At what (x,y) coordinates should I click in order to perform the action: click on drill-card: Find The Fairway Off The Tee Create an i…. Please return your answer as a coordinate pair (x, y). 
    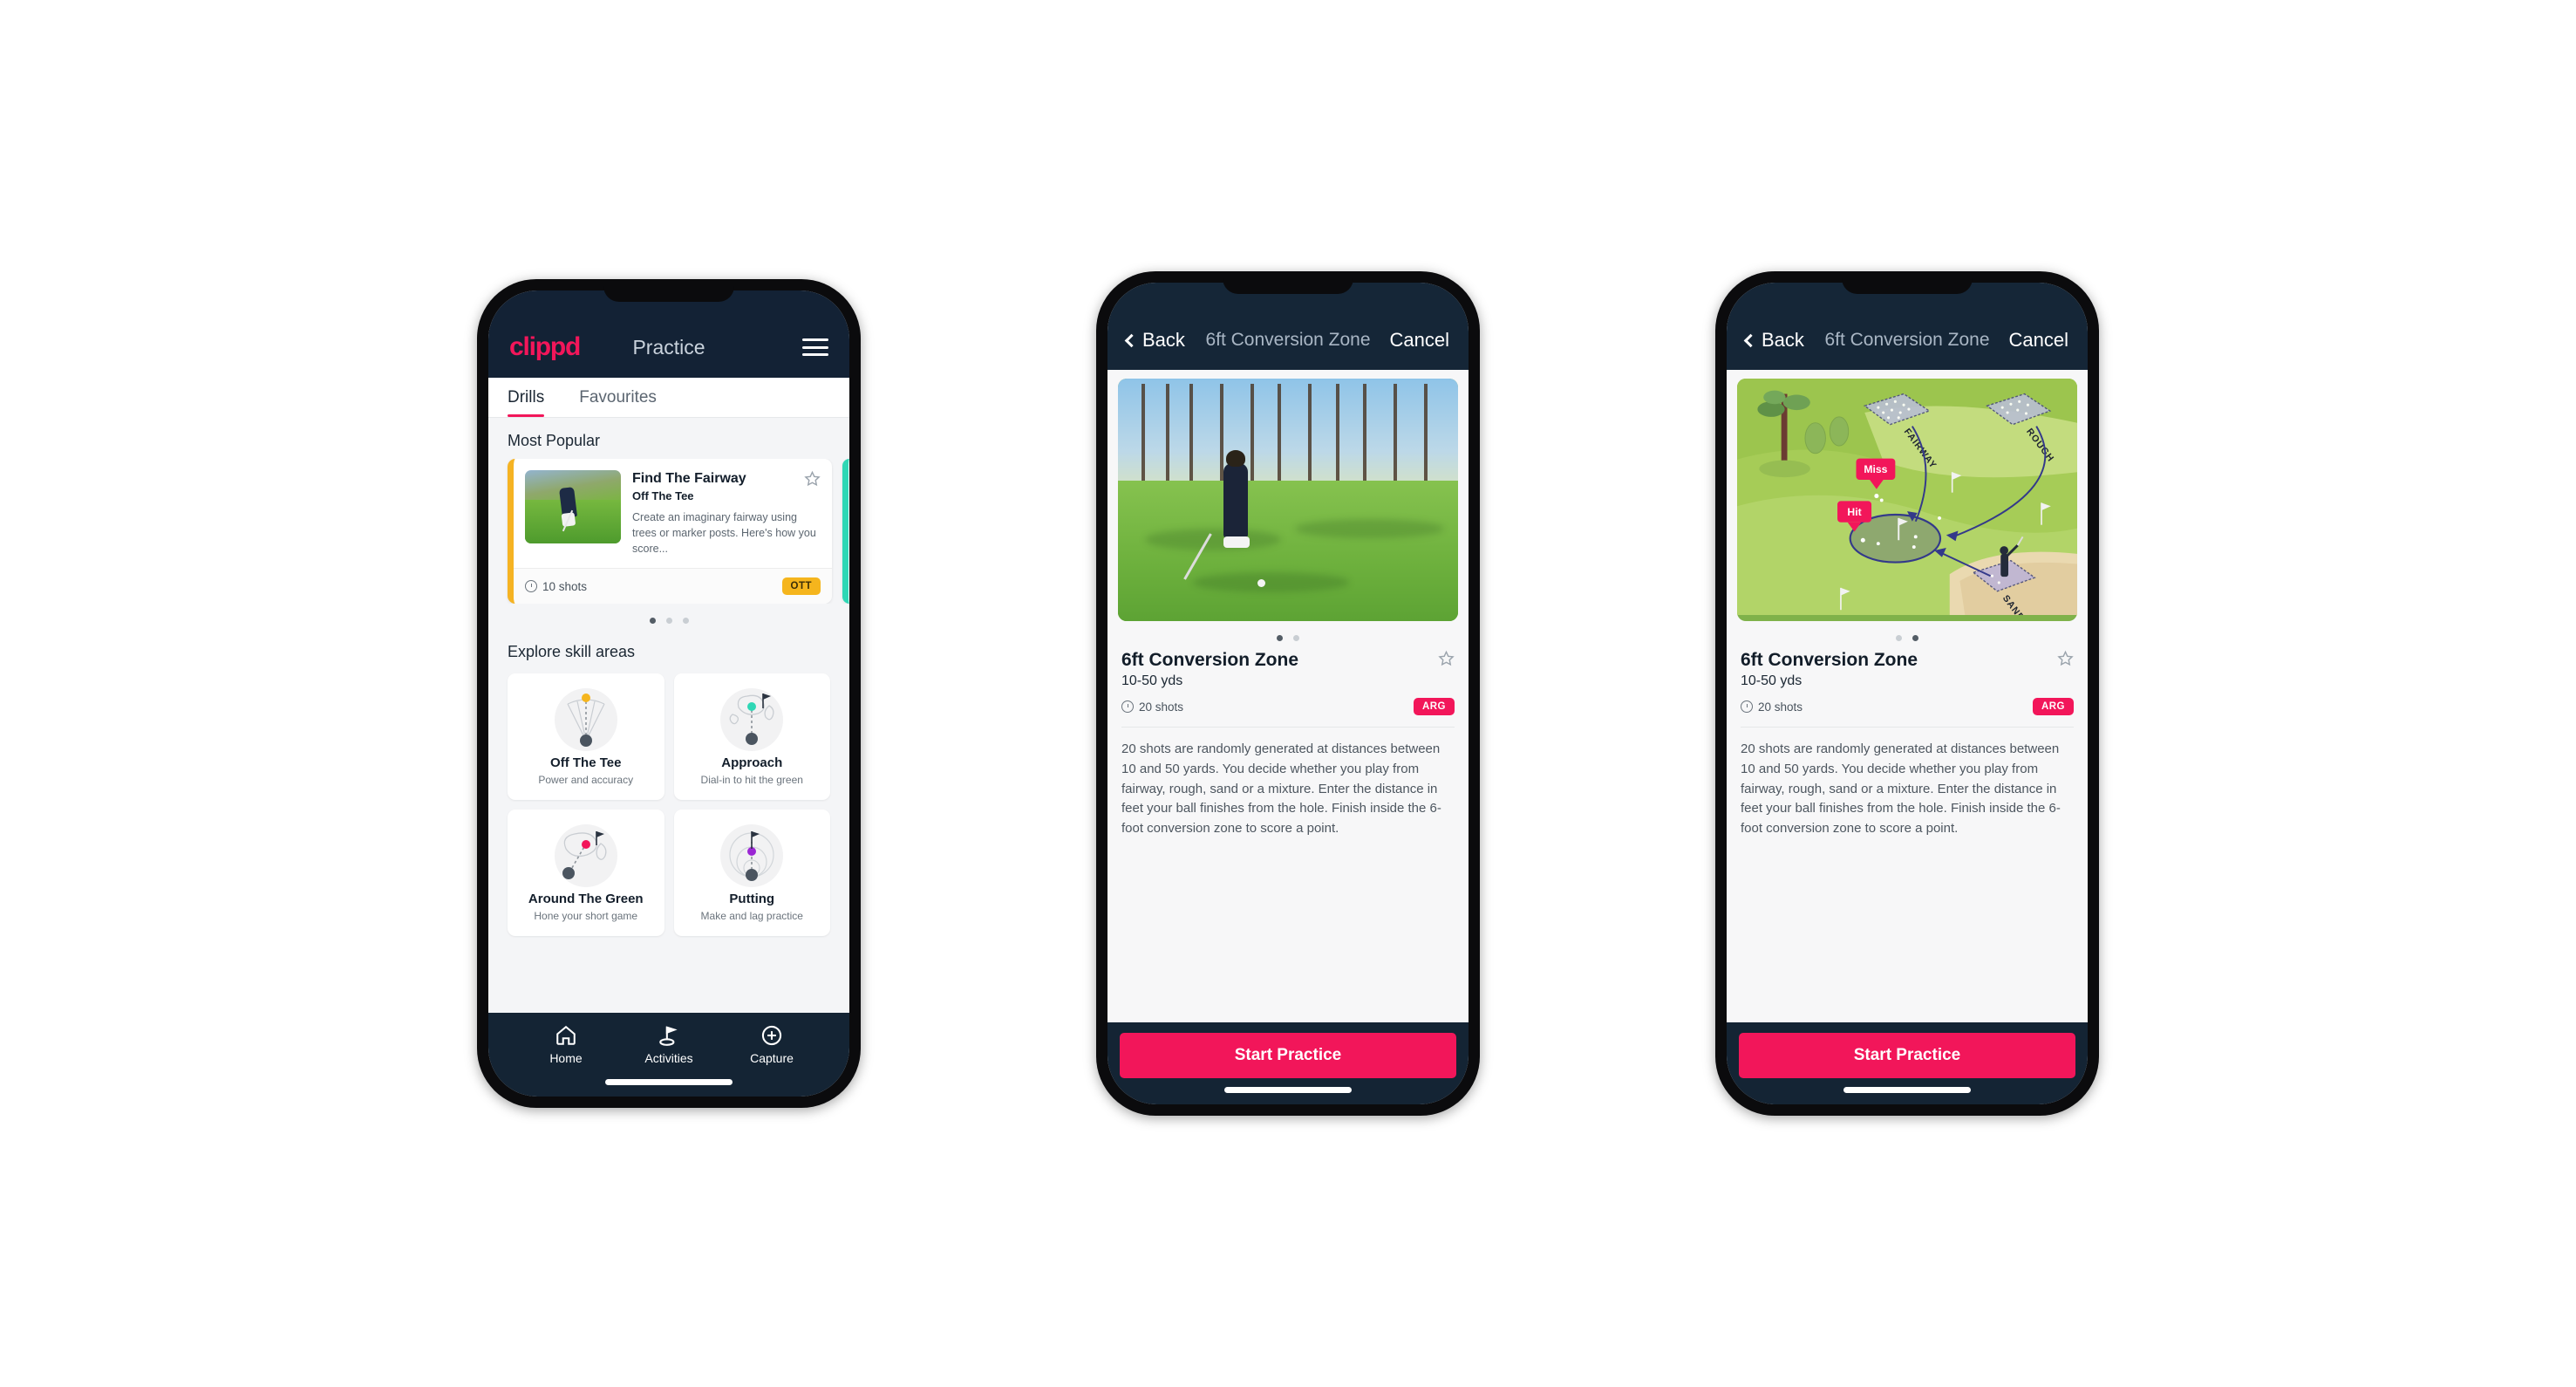
    Looking at the image, I should click on (670, 532).